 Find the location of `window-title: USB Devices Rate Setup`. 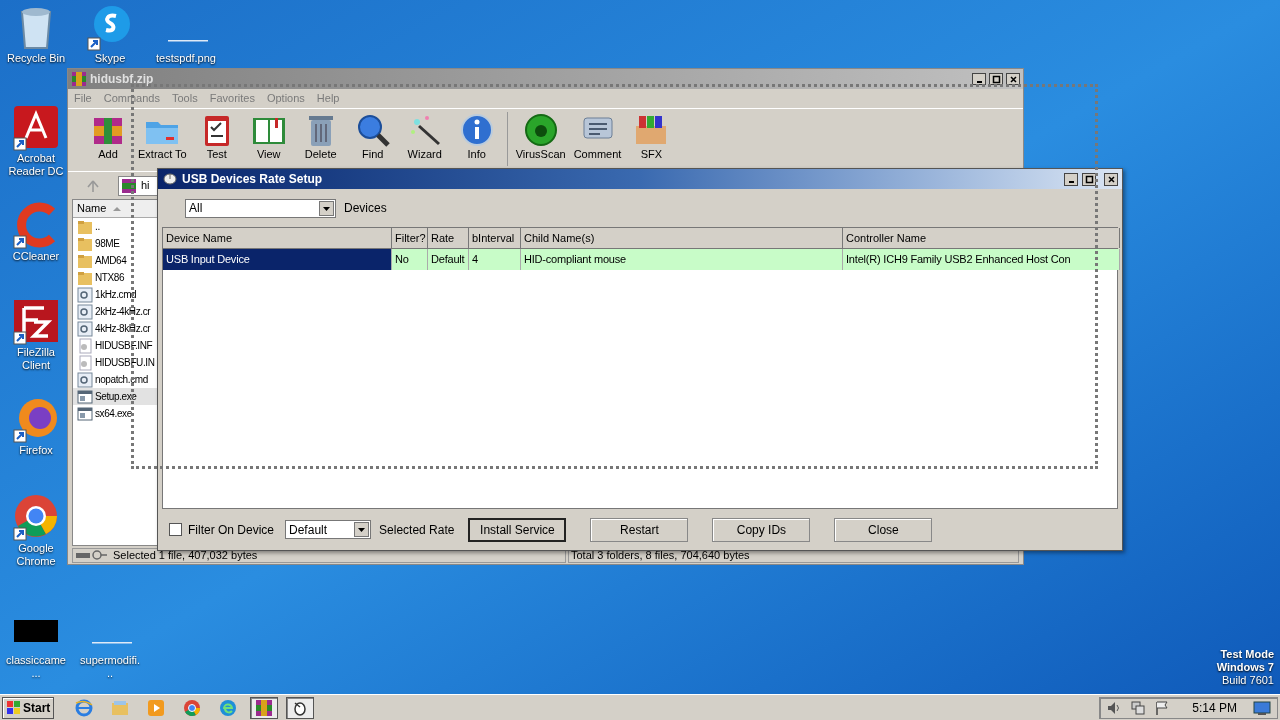

window-title: USB Devices Rate Setup is located at coordinates (252, 179).